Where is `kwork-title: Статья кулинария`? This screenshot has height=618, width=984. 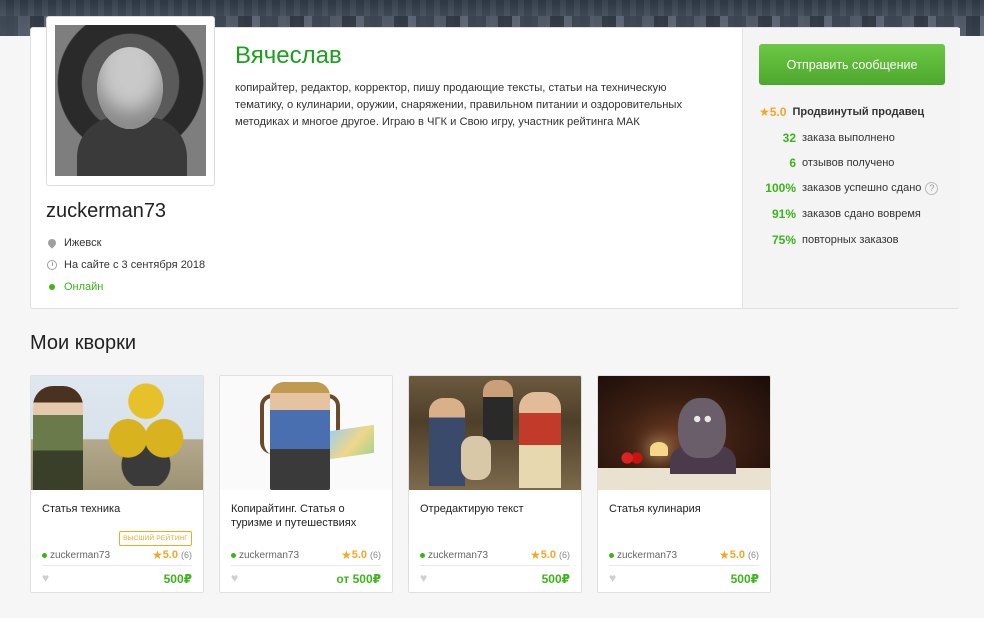 kwork-title: Статья кулинария is located at coordinates (686, 509).